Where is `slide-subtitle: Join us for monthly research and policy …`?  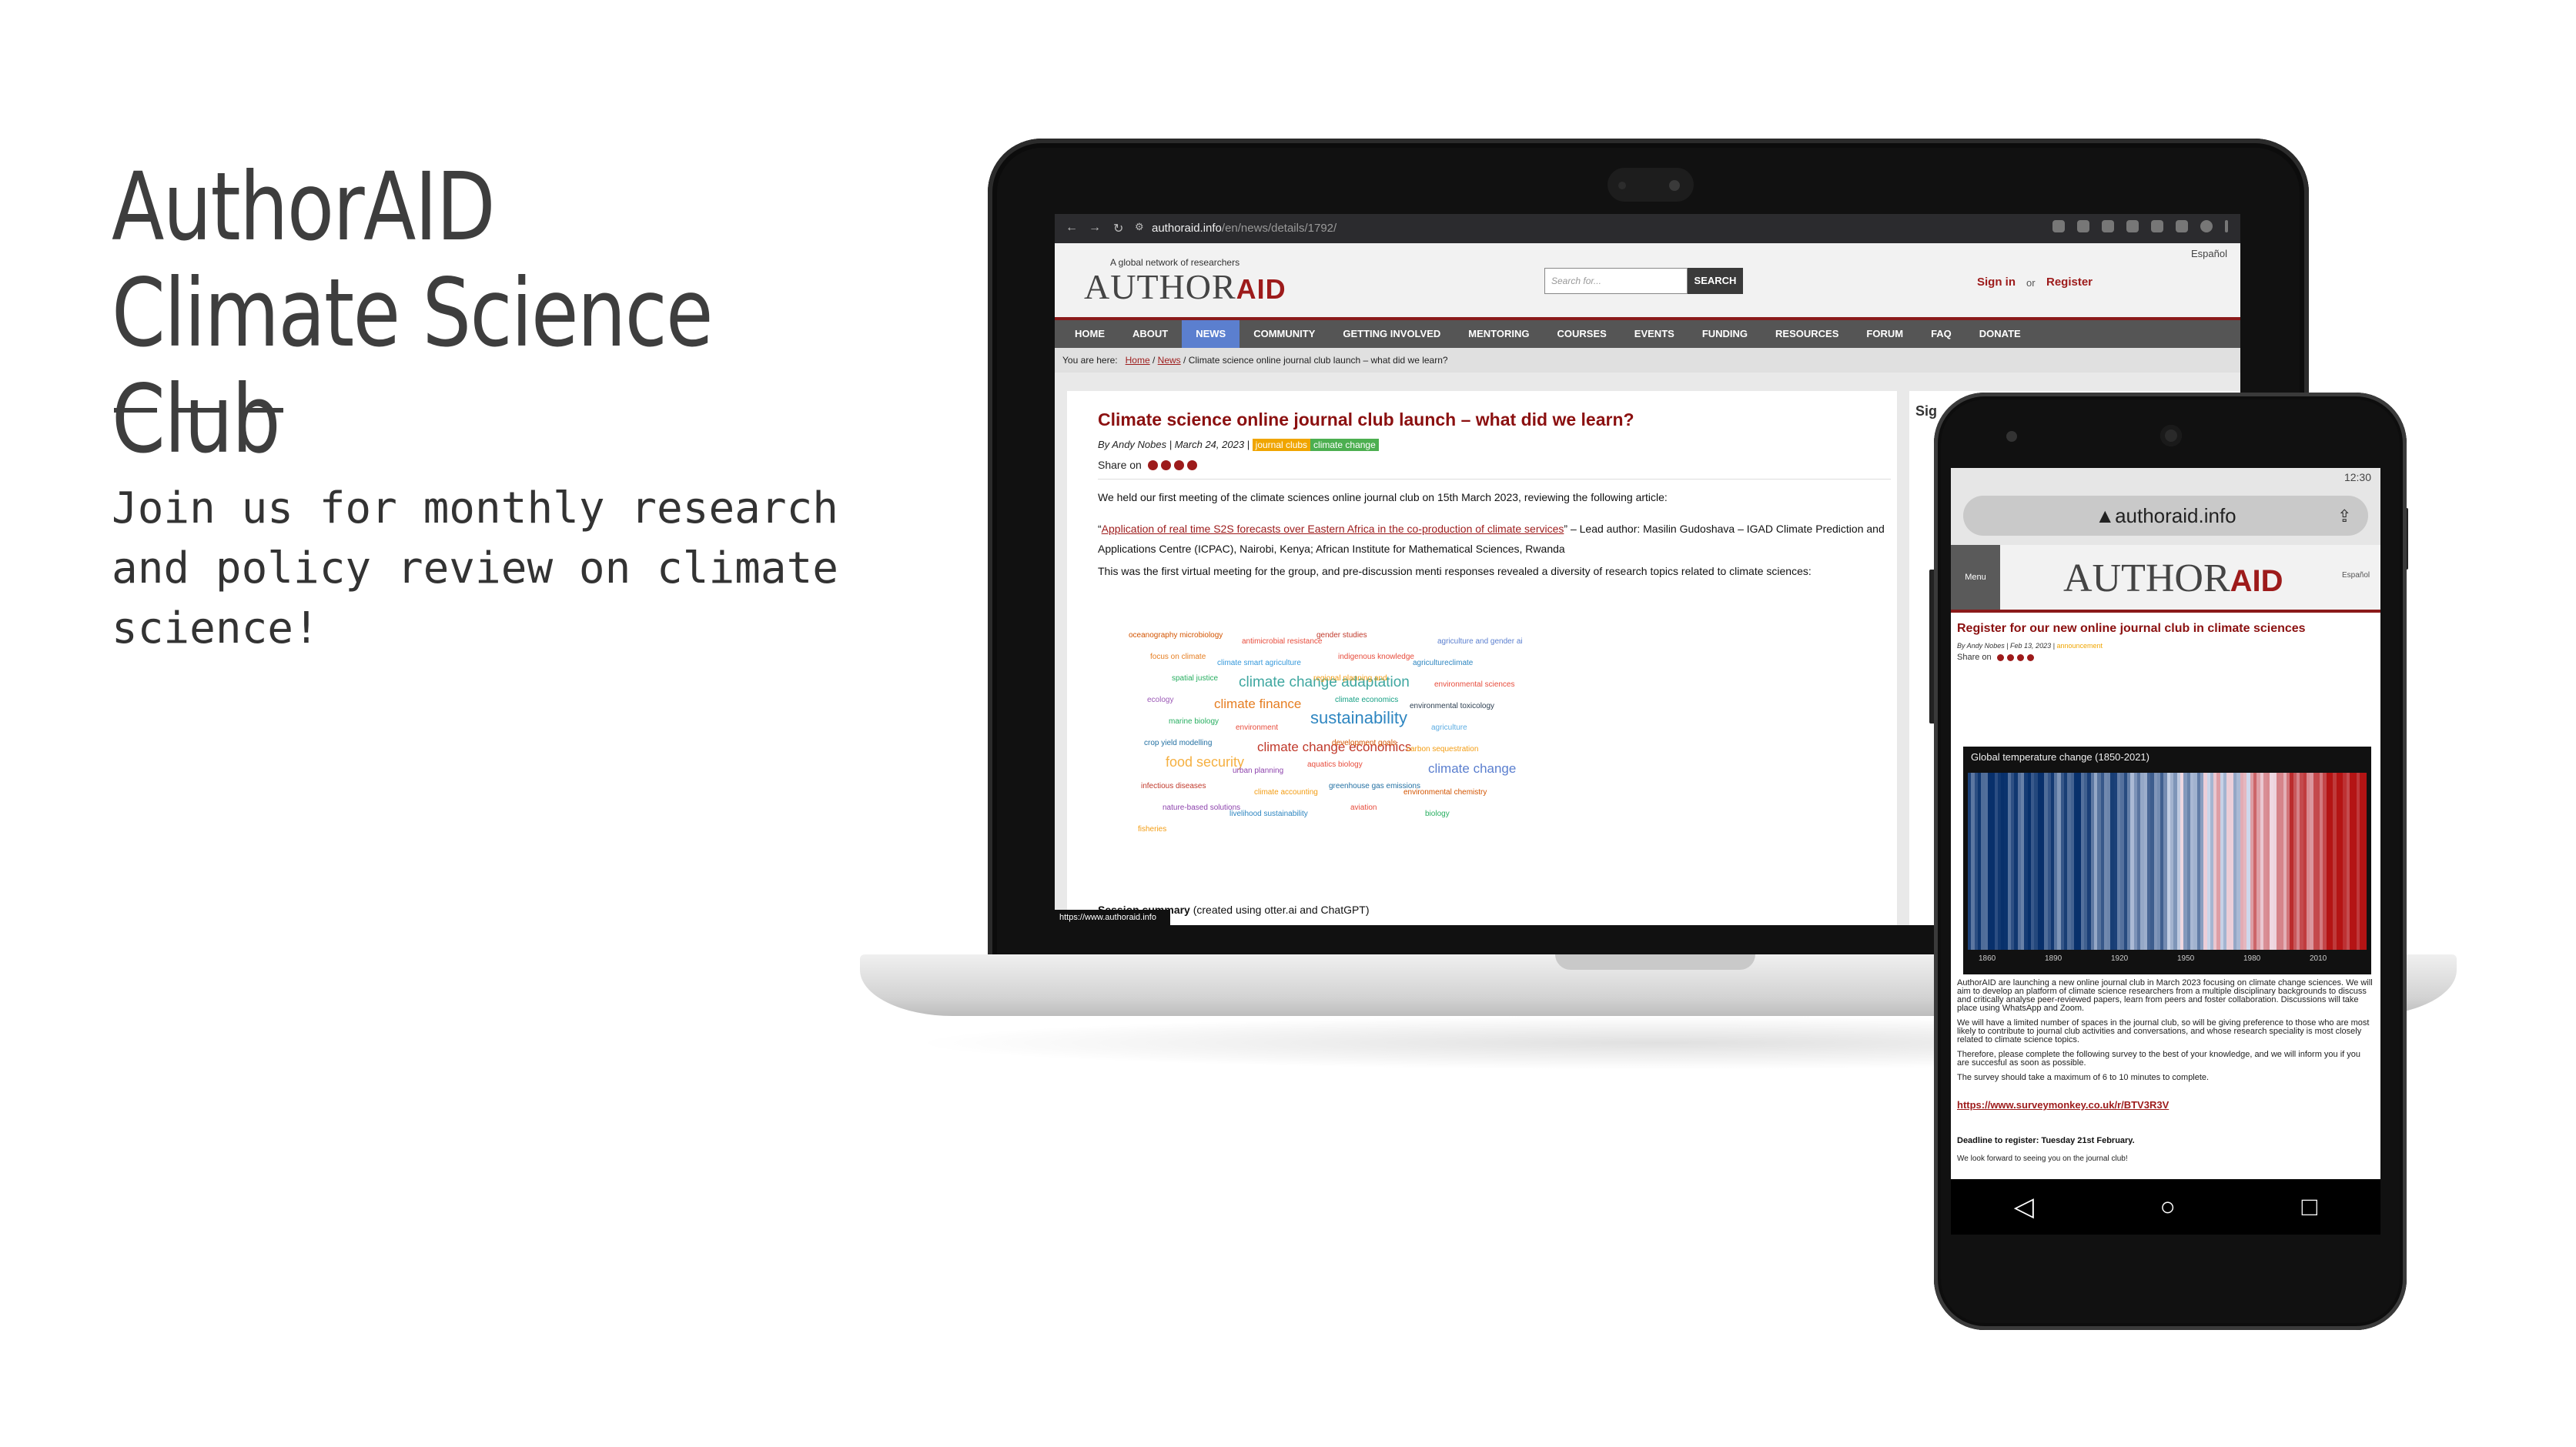
slide-subtitle: Join us for monthly research and policy … is located at coordinates (476, 568).